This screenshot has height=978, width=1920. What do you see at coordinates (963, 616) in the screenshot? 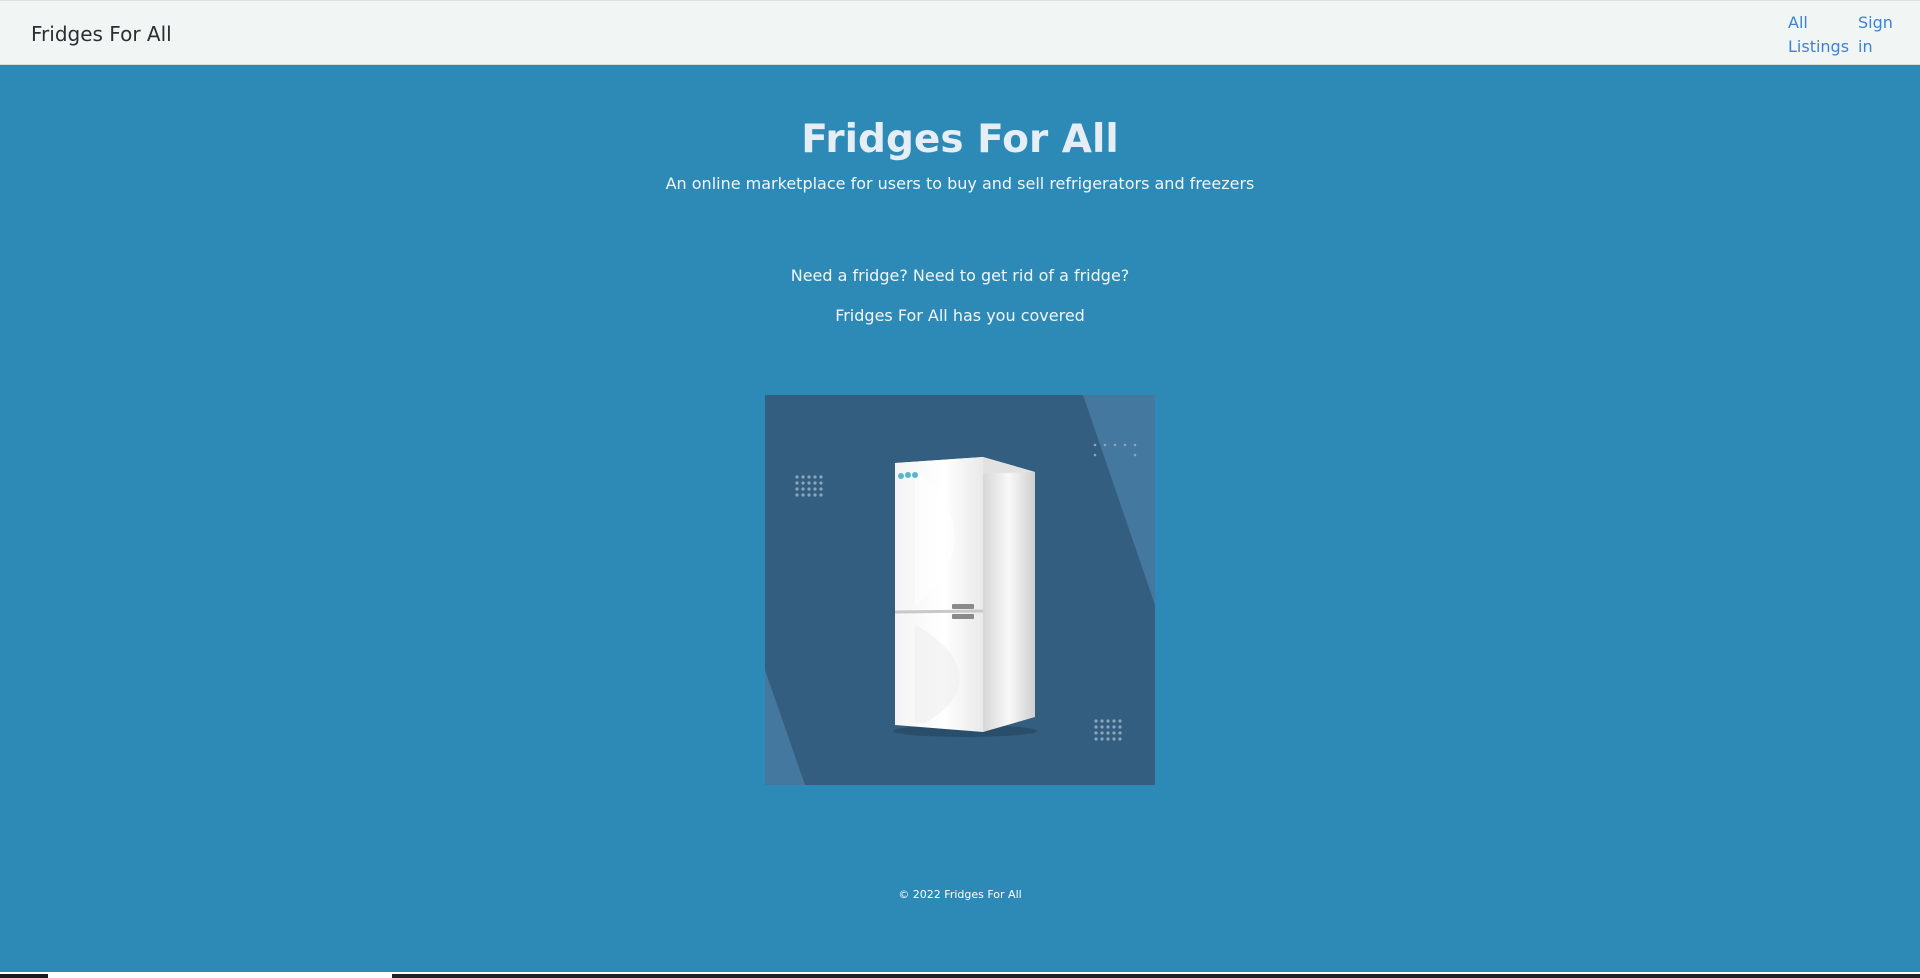
I see `fridge-handle-bottom` at bounding box center [963, 616].